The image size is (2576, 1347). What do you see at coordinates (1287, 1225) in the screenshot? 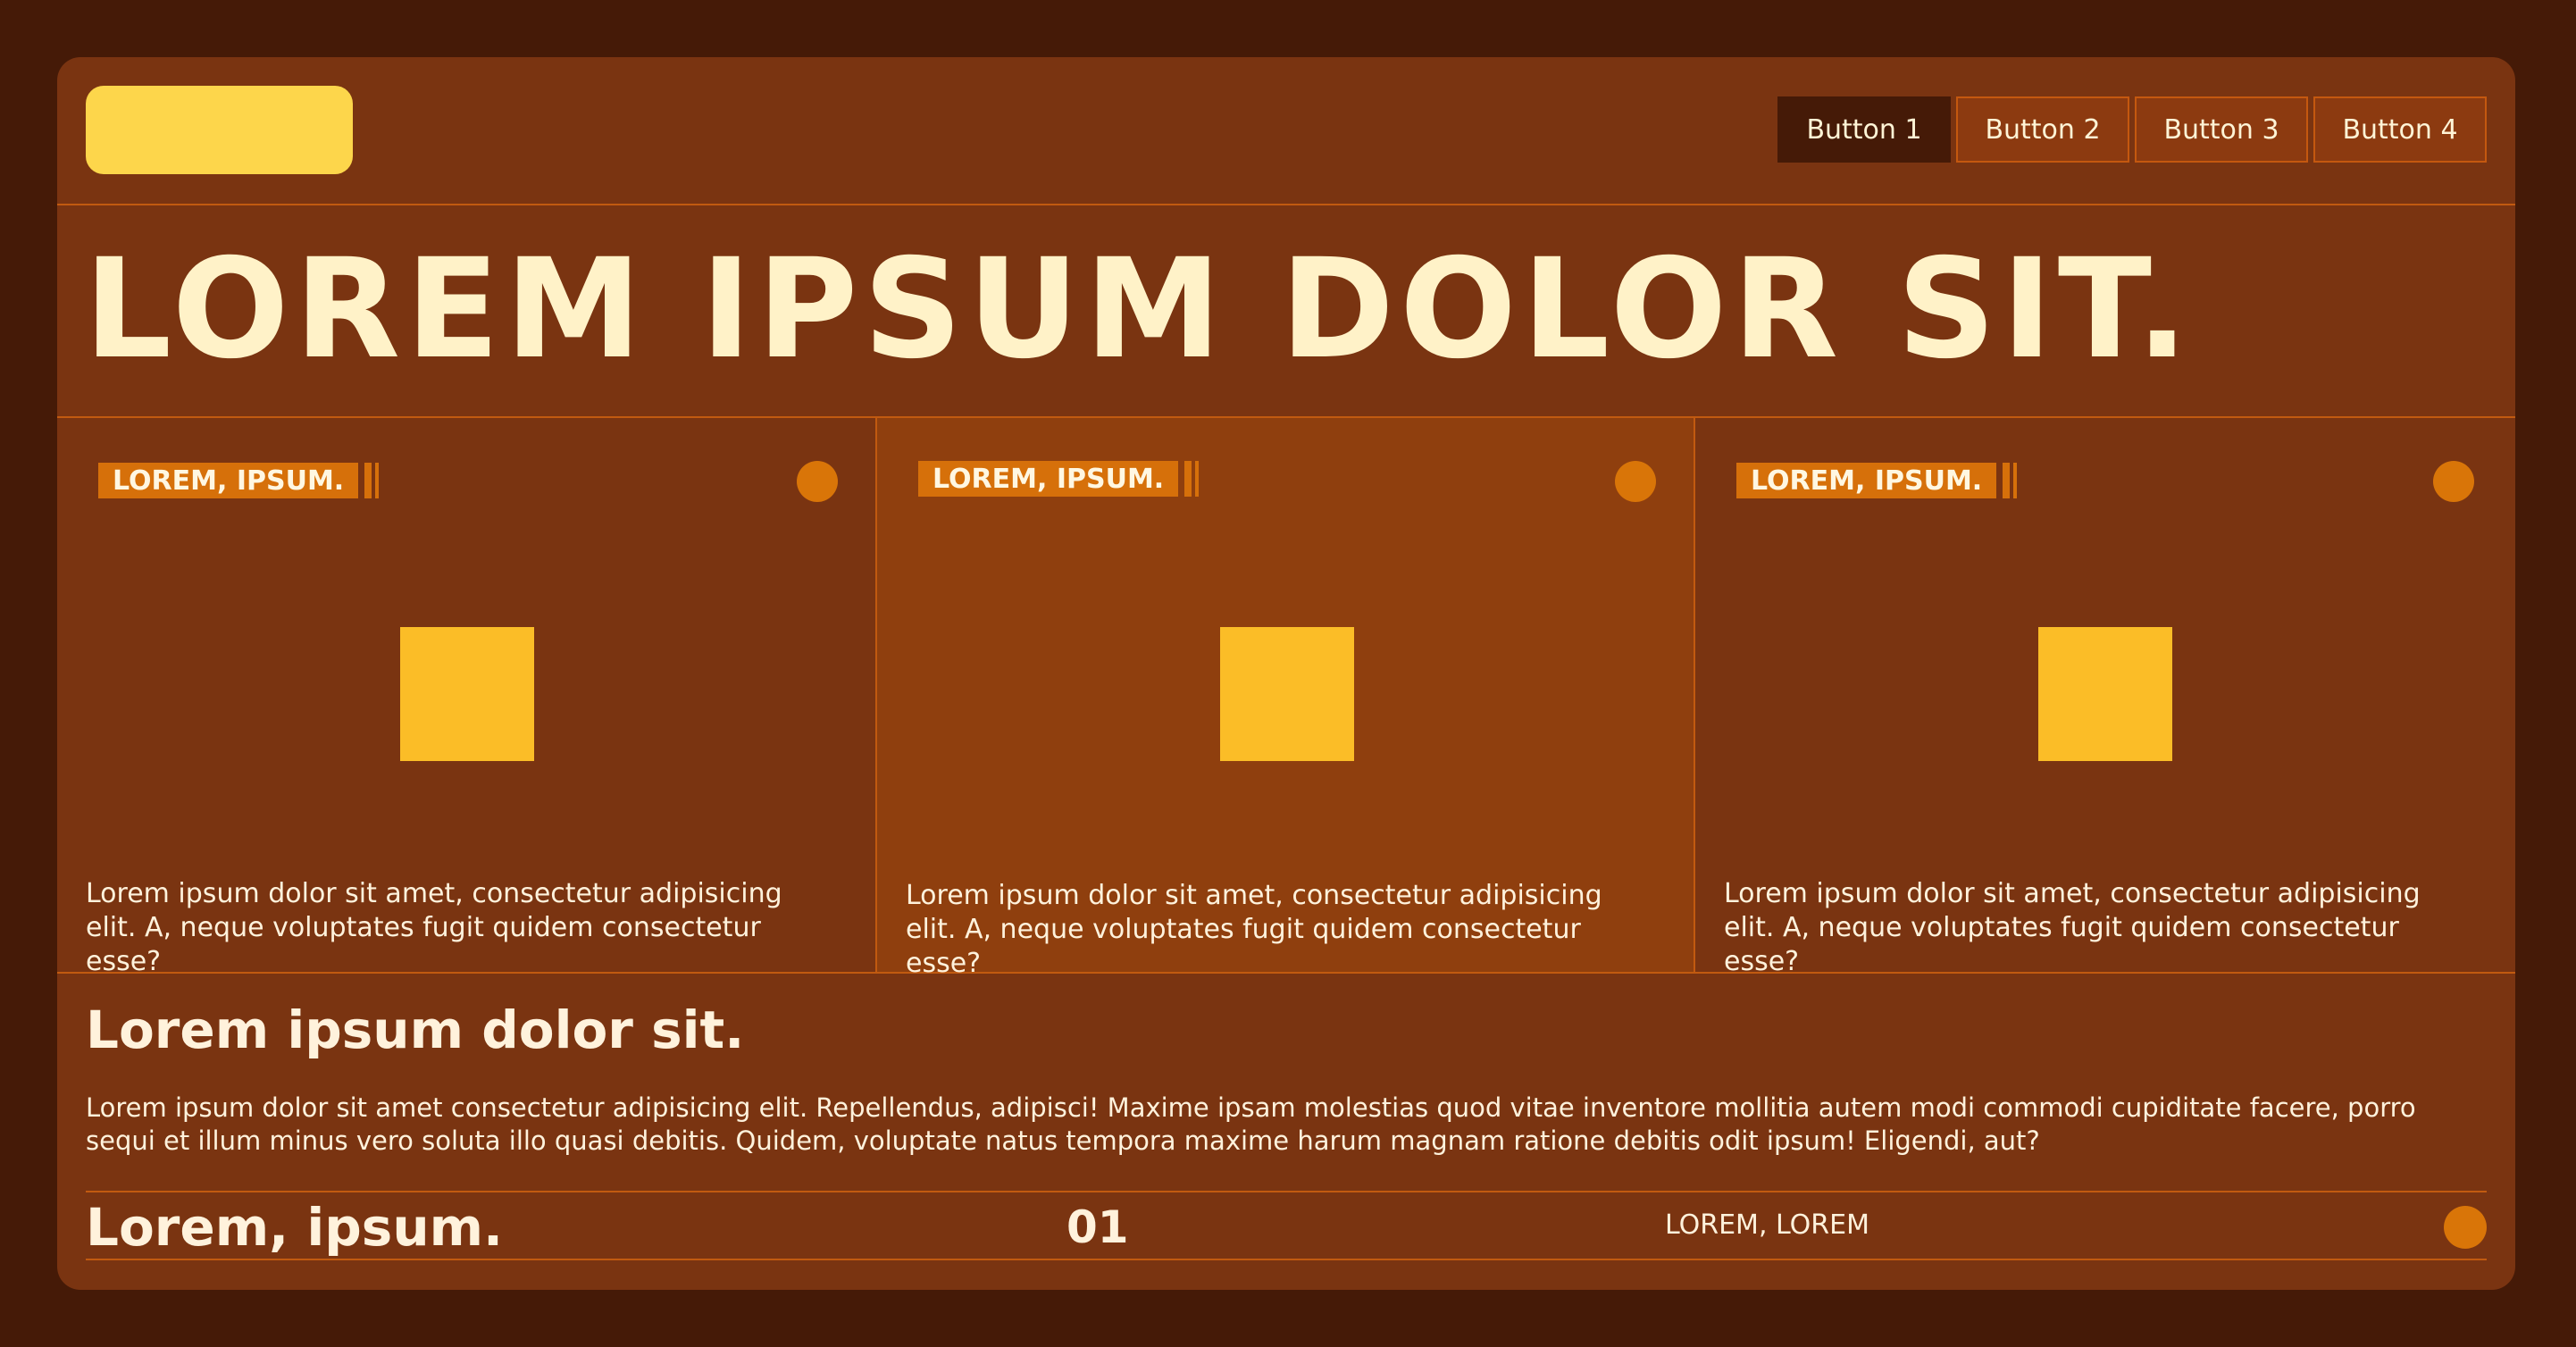
I see `footer-row: Lorem, ipsum. 01 LOREM, LOREM` at bounding box center [1287, 1225].